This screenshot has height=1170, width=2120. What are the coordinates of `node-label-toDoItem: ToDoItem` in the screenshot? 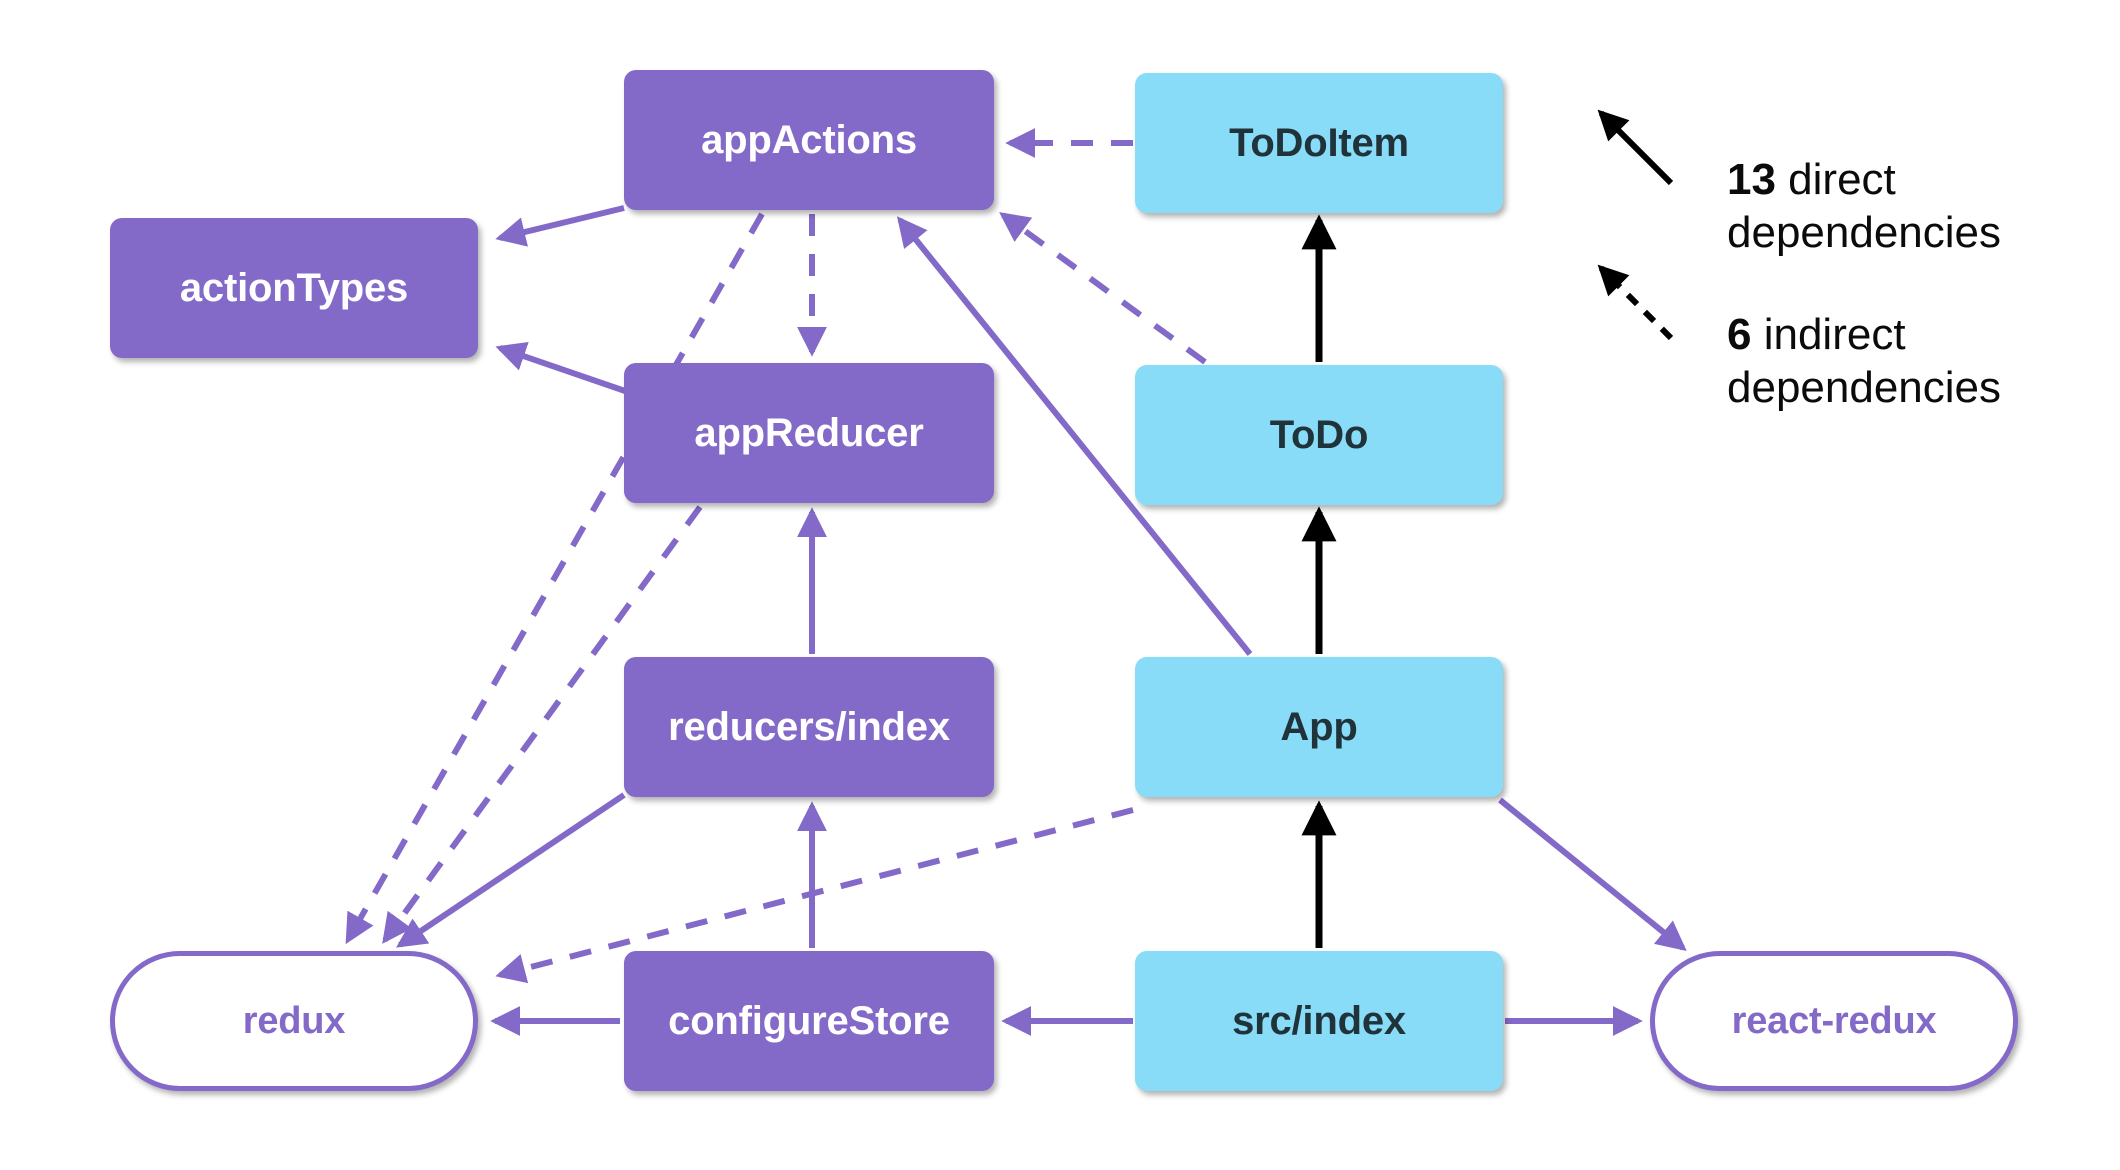 It's located at (1319, 142).